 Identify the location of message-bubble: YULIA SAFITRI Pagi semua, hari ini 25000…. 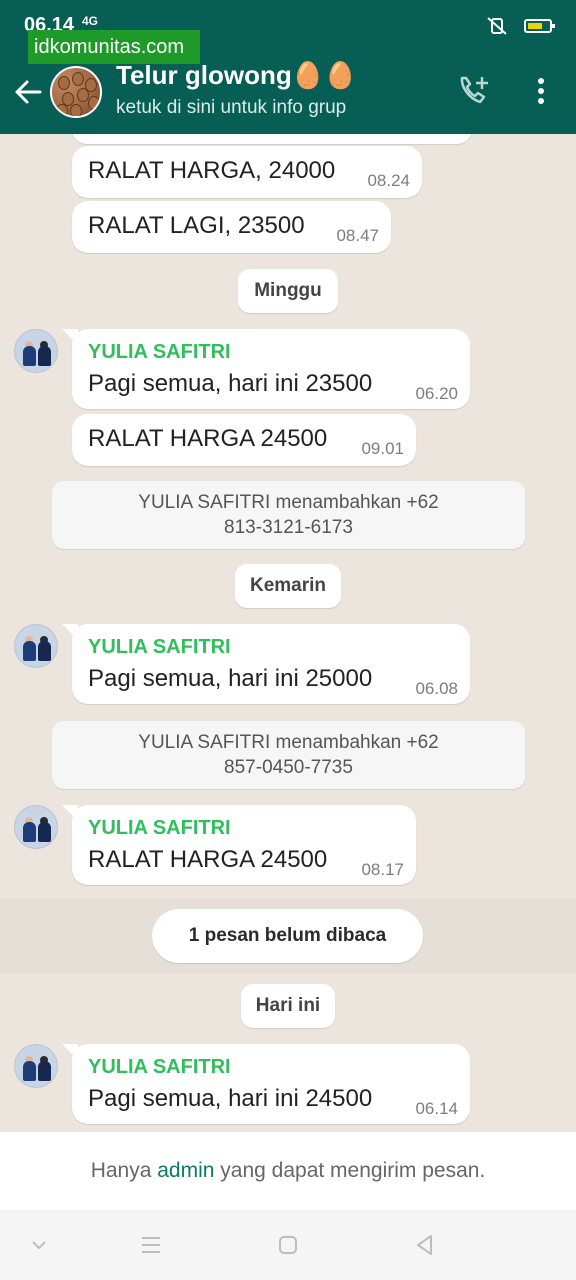
(271, 664).